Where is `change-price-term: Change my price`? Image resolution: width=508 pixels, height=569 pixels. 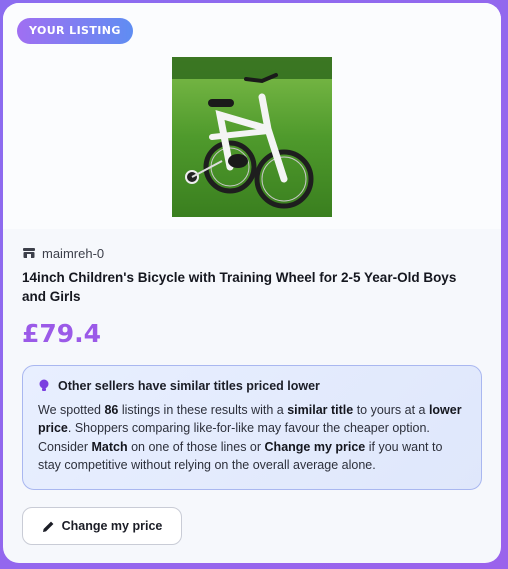
change-price-term: Change my price is located at coordinates (315, 446).